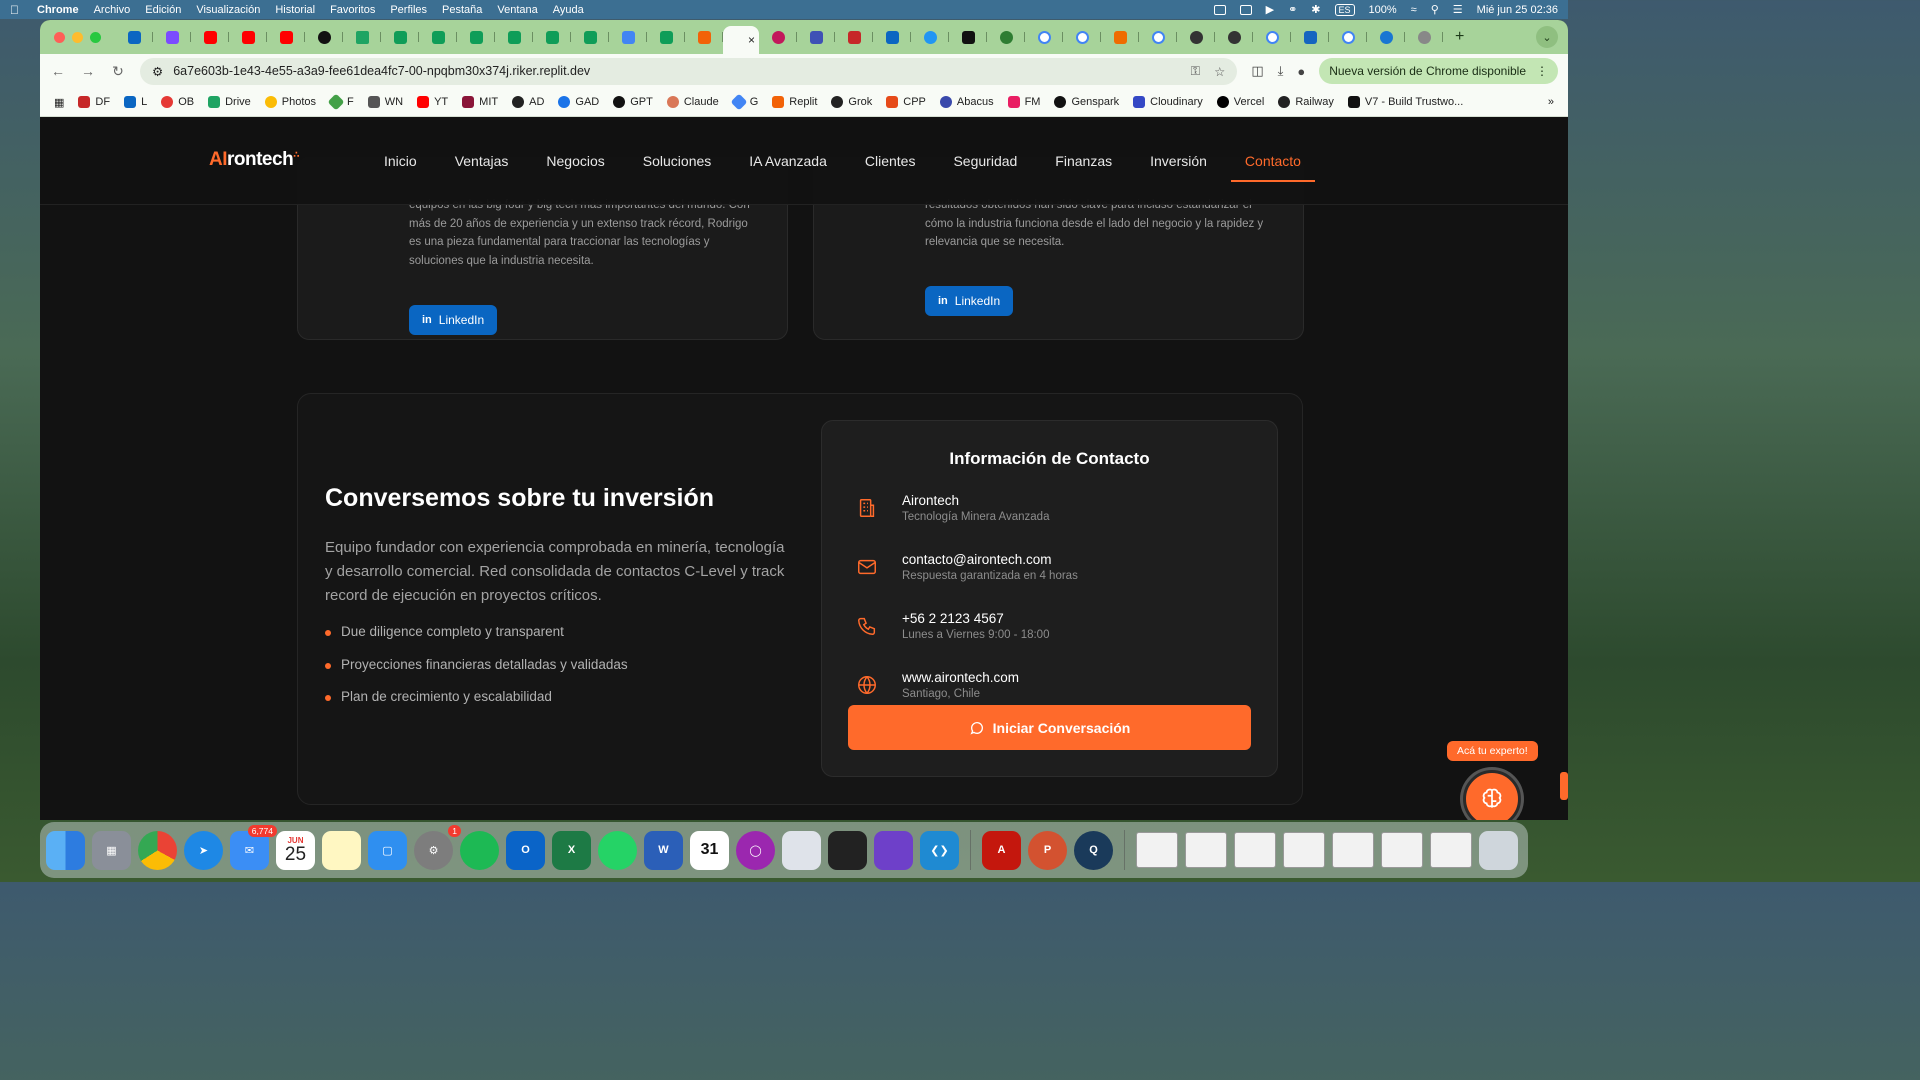 Image resolution: width=1920 pixels, height=1080 pixels. I want to click on bookmark-genspark: Genspark, so click(1086, 102).